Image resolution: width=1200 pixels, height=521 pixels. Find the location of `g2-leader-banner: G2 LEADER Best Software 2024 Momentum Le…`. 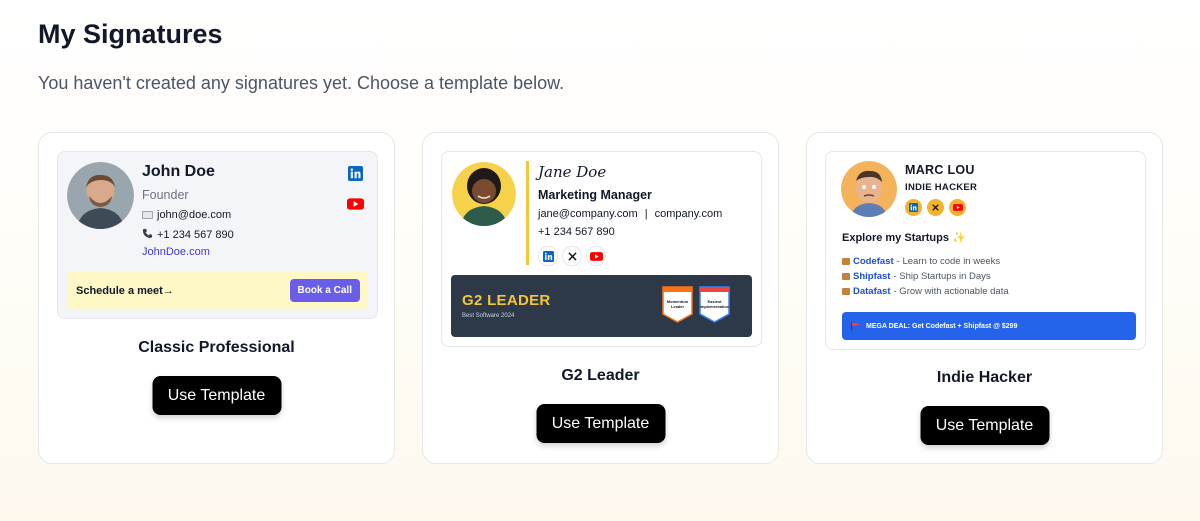

g2-leader-banner: G2 LEADER Best Software 2024 Momentum Le… is located at coordinates (601, 306).